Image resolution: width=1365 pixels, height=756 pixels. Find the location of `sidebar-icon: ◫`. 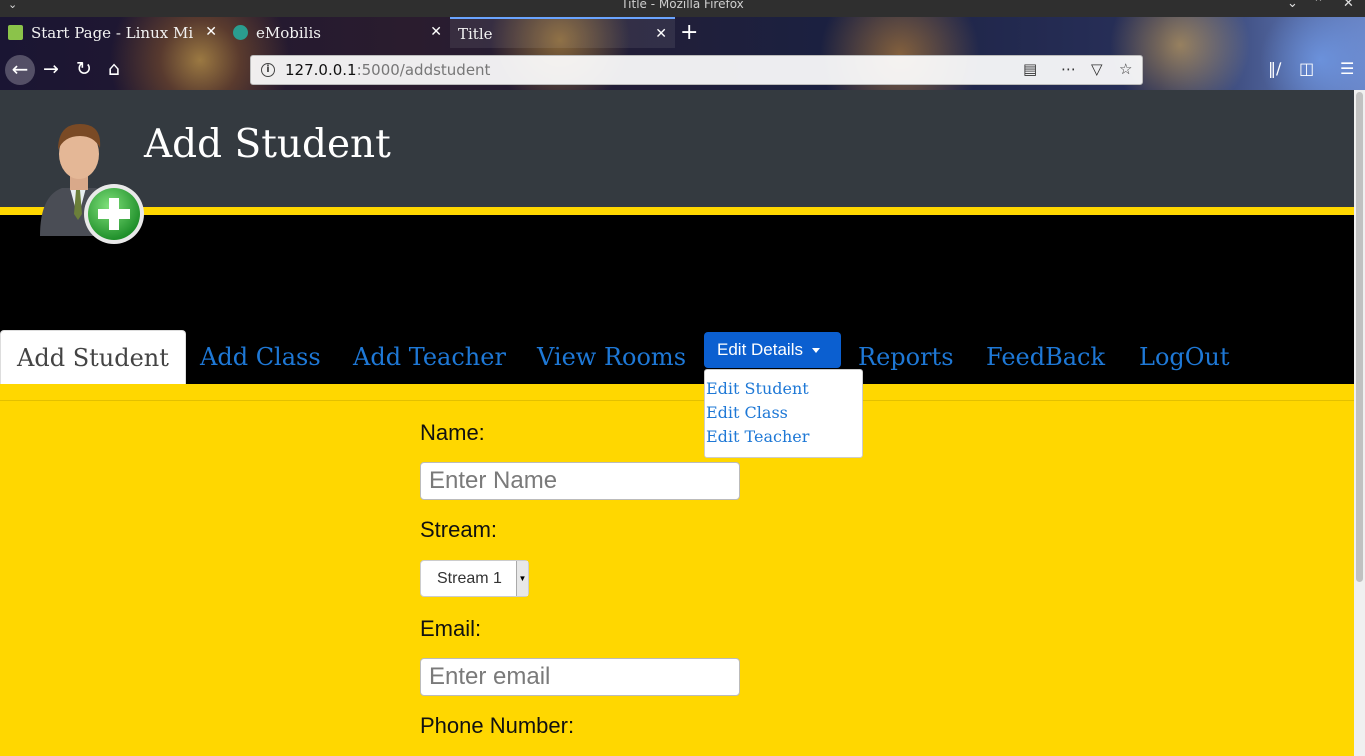

sidebar-icon: ◫ is located at coordinates (1306, 68).